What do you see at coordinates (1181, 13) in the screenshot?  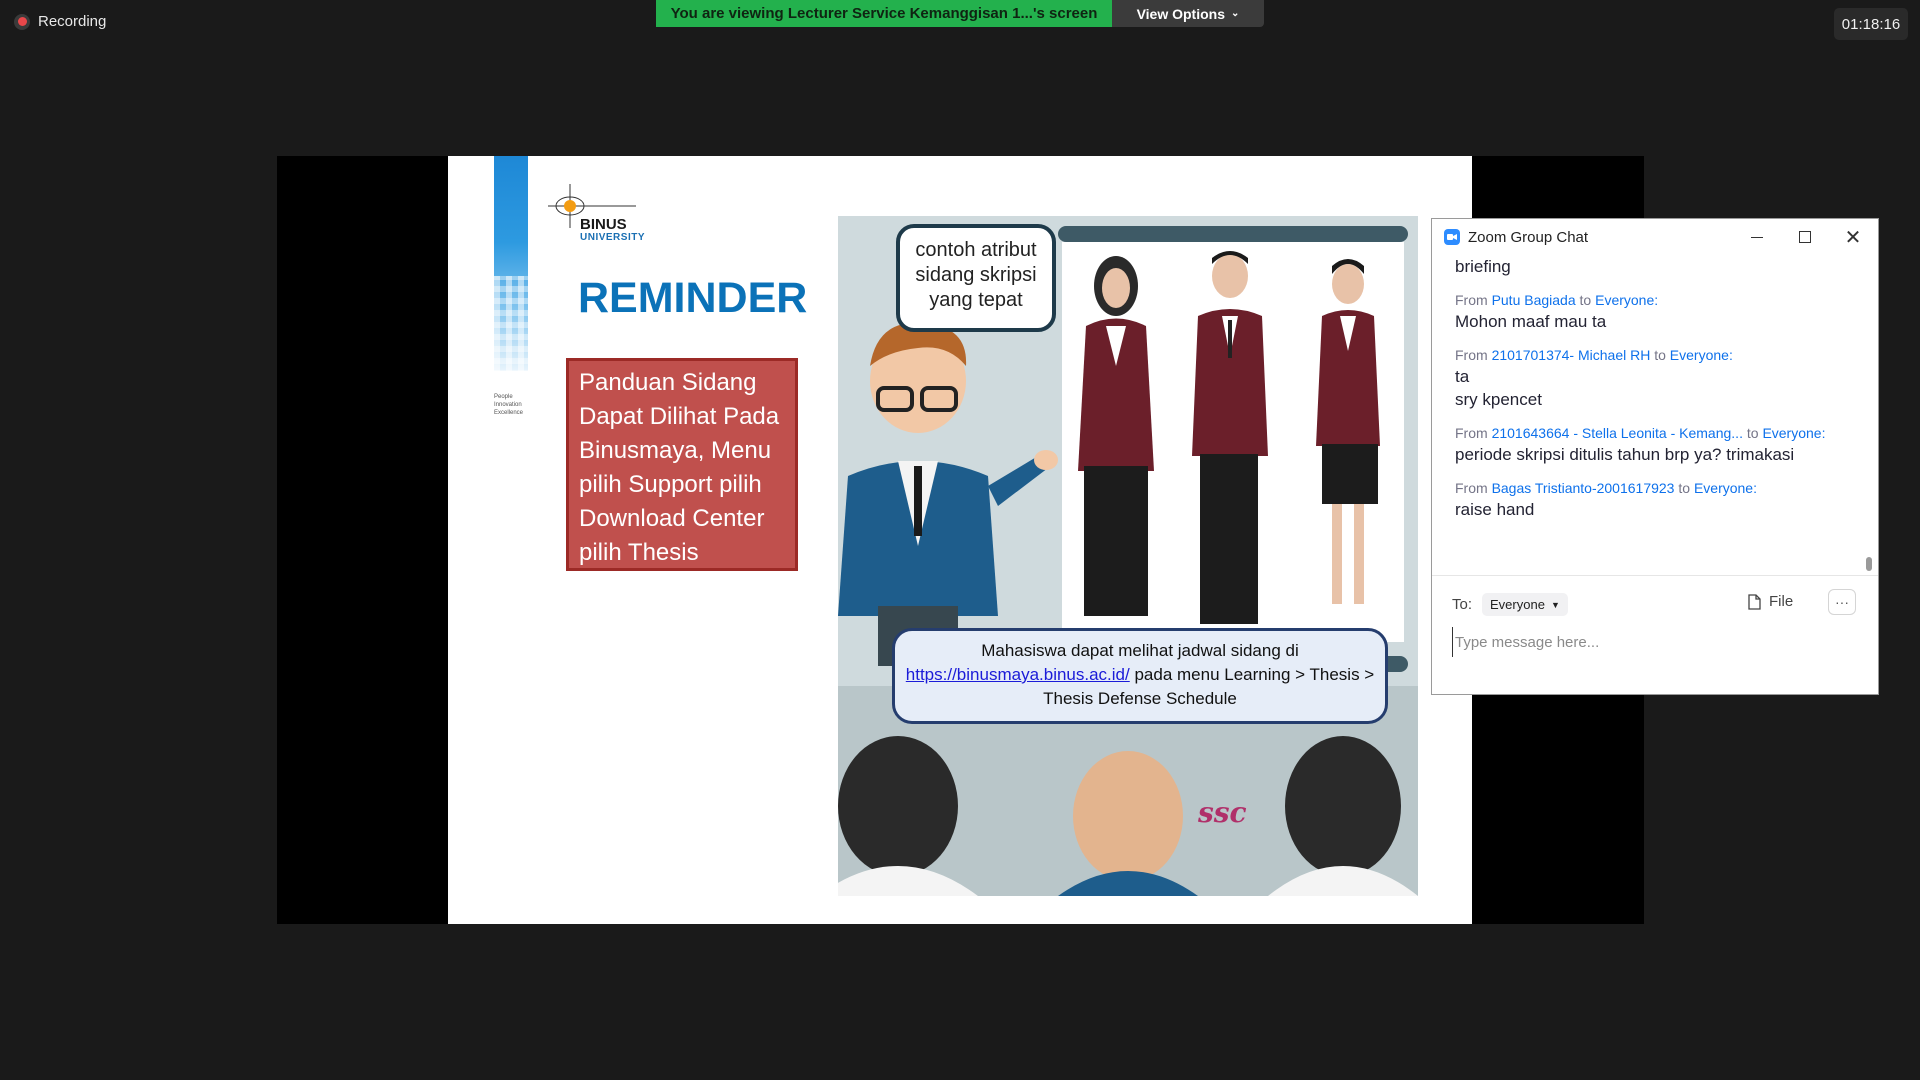 I see `view-options-label: View Options` at bounding box center [1181, 13].